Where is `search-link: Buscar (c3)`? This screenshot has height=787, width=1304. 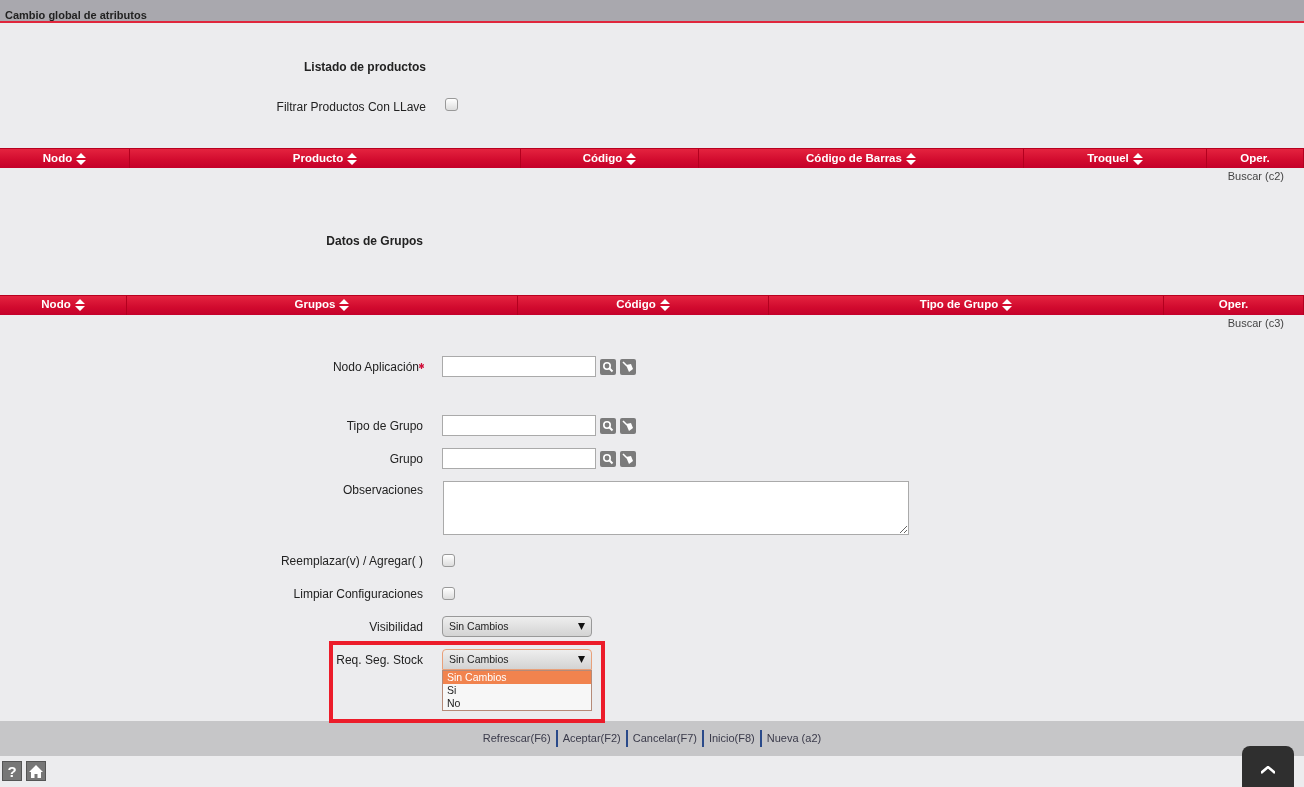
search-link: Buscar (c3) is located at coordinates (1255, 322).